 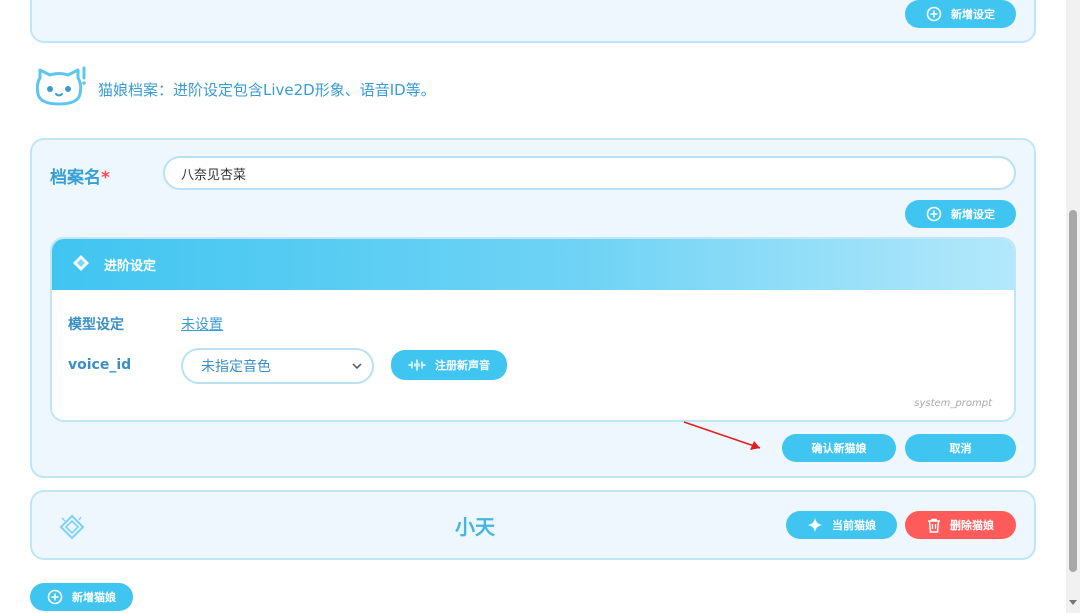 I want to click on notice-text: 猫娘档案：进阶设定包含Live2D形象、语音ID等。, so click(x=267, y=89).